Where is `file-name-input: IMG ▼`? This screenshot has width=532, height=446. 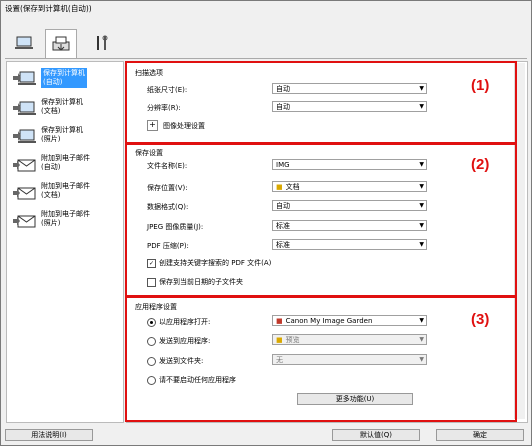 file-name-input: IMG ▼ is located at coordinates (349, 164).